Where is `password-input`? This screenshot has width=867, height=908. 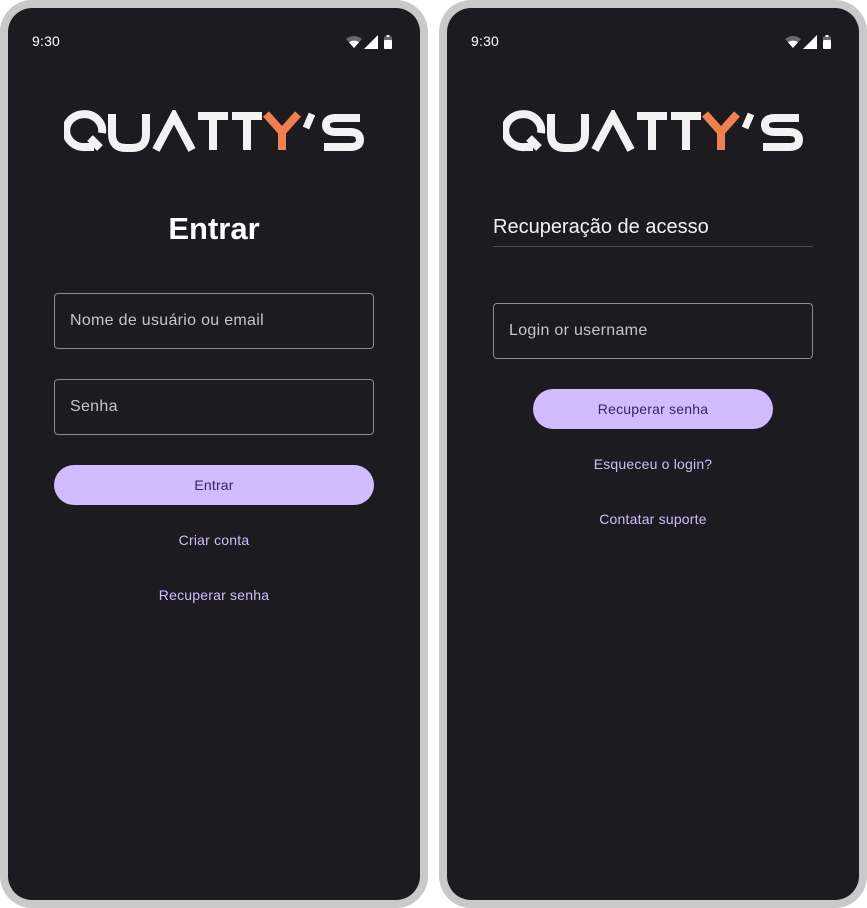
password-input is located at coordinates (214, 407).